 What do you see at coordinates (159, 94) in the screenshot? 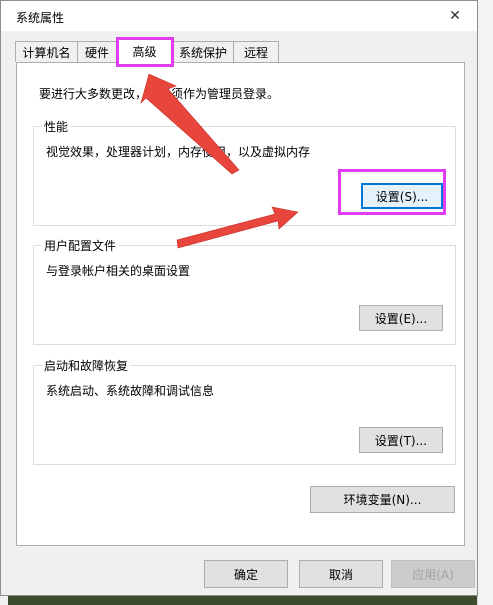
I see `admin-notice: 要进行大多数更改，你必须作为管理员登录。` at bounding box center [159, 94].